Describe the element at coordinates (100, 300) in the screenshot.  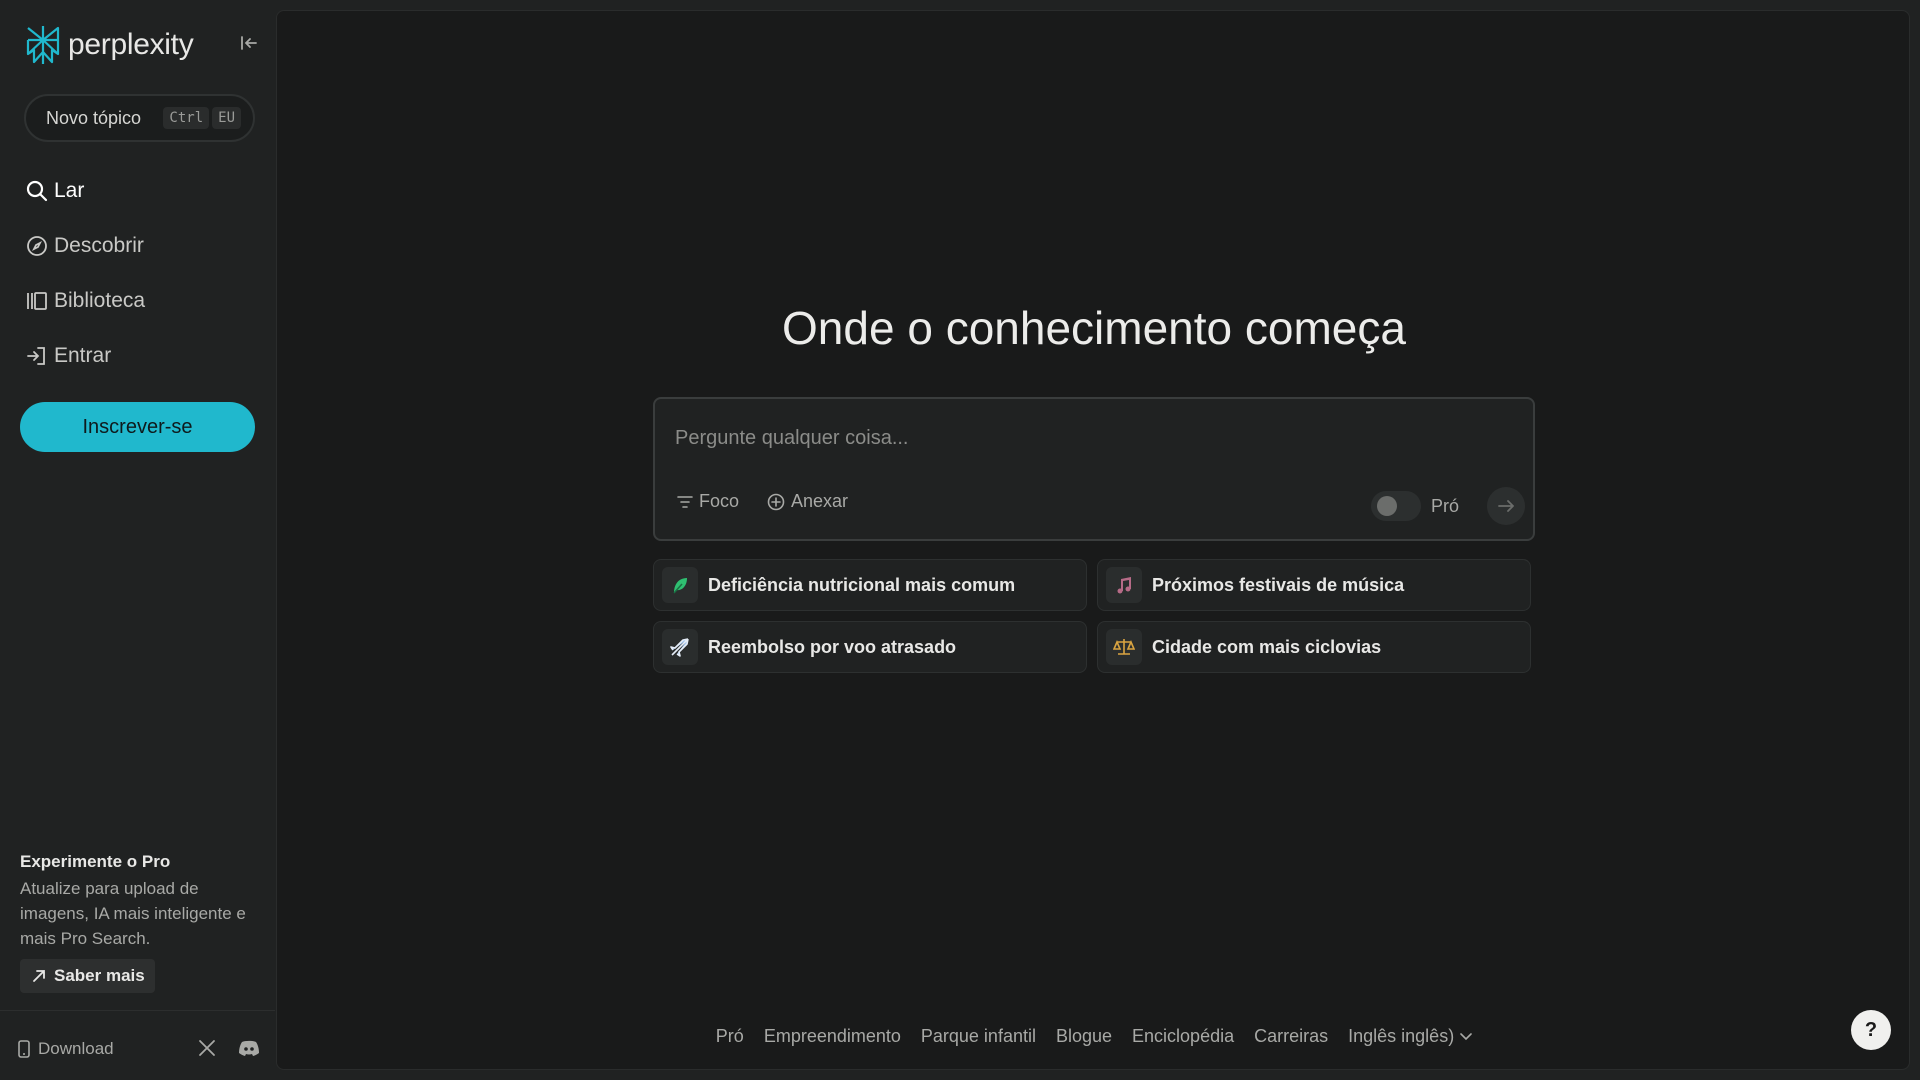
I see `nav-label: Biblioteca` at that location.